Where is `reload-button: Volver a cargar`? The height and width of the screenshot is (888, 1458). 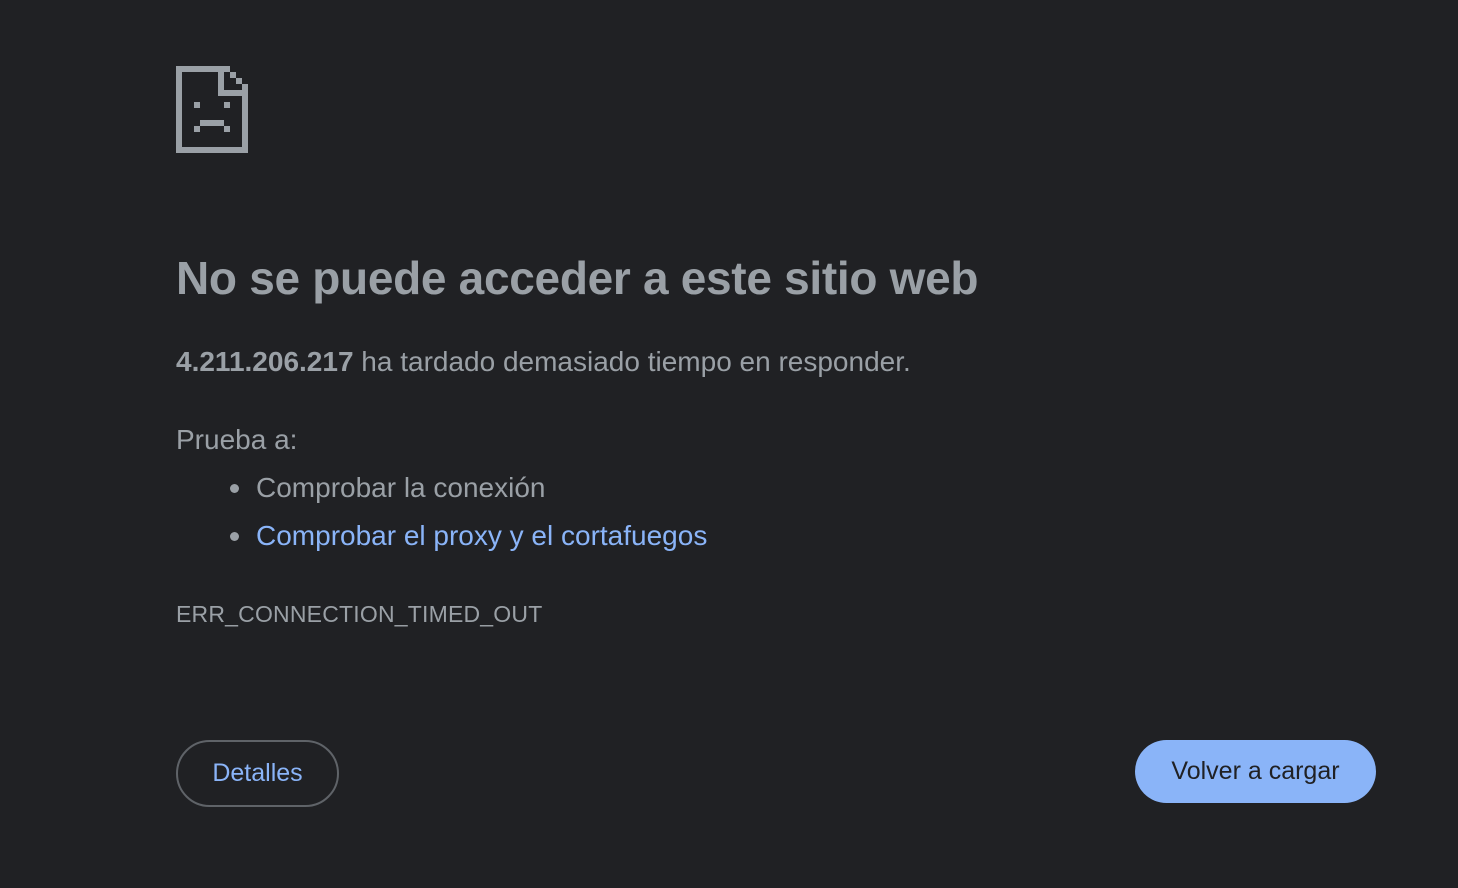
reload-button: Volver a cargar is located at coordinates (1255, 771).